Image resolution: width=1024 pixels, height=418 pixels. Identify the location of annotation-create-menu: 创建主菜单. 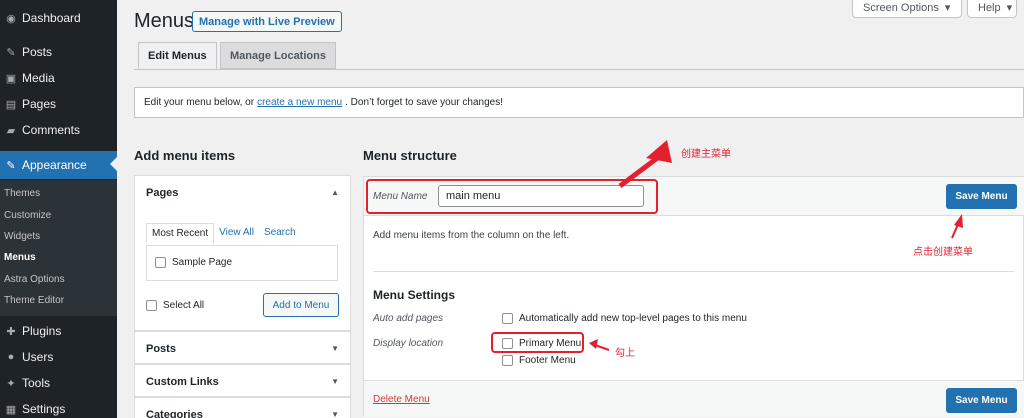
(706, 154).